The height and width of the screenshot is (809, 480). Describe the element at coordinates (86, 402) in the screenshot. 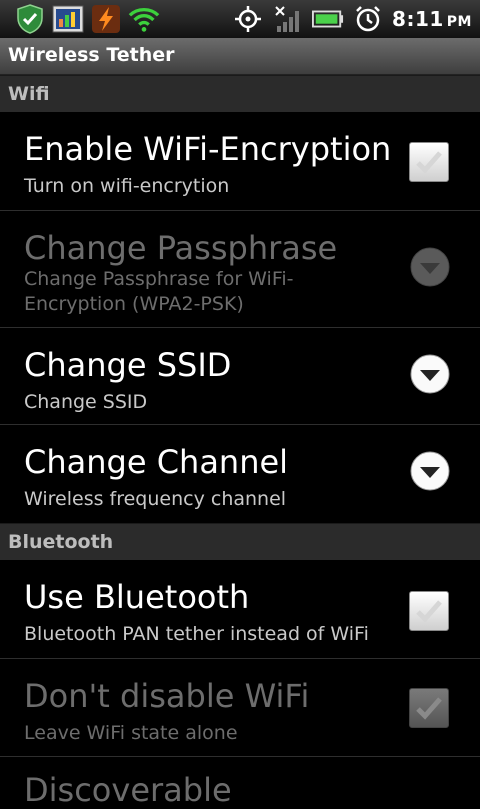

I see `pref-summary: Change SSID` at that location.